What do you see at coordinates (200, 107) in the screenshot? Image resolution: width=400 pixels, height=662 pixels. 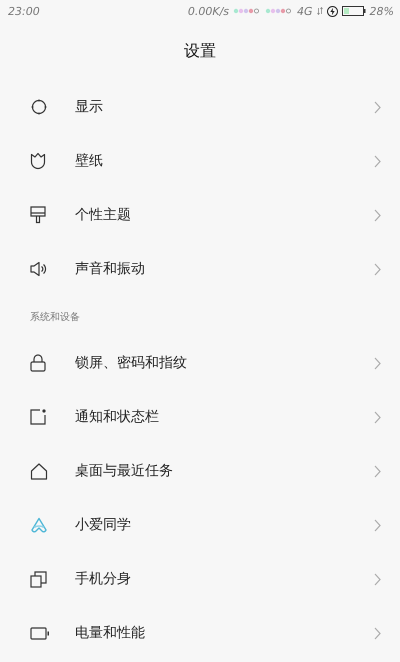 I see `settings-item: 显示` at bounding box center [200, 107].